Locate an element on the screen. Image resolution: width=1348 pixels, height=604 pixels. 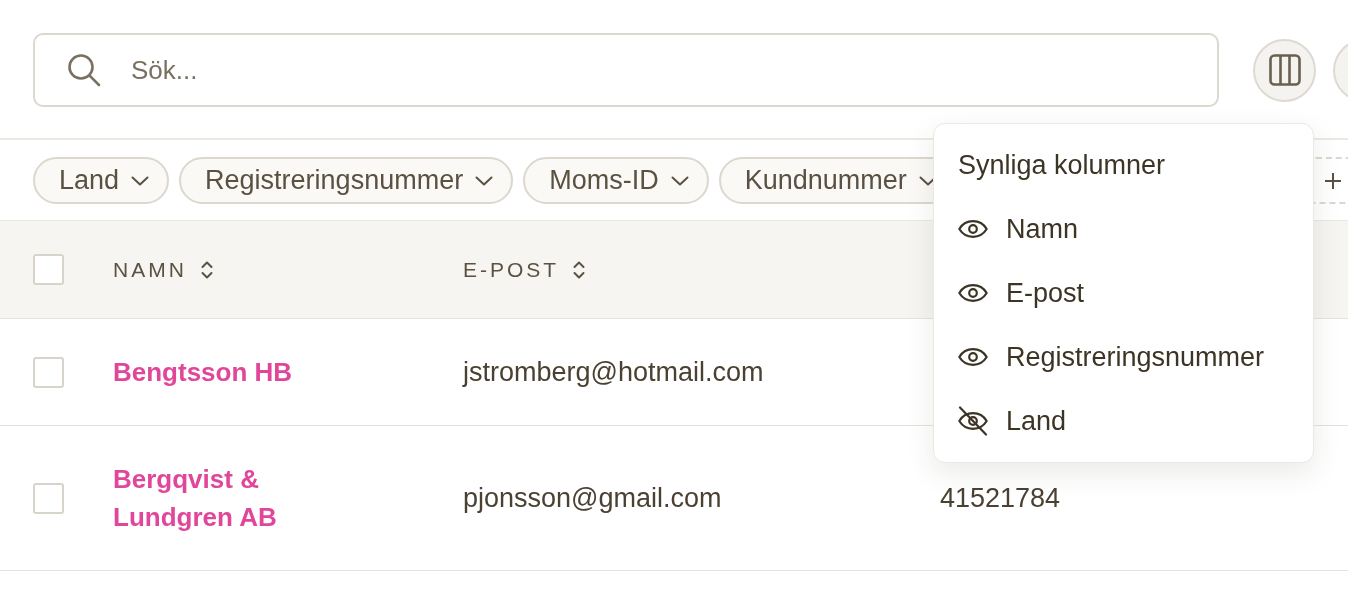
company-name-link: Bergqvist & Lundgren AB is located at coordinates (233, 498).